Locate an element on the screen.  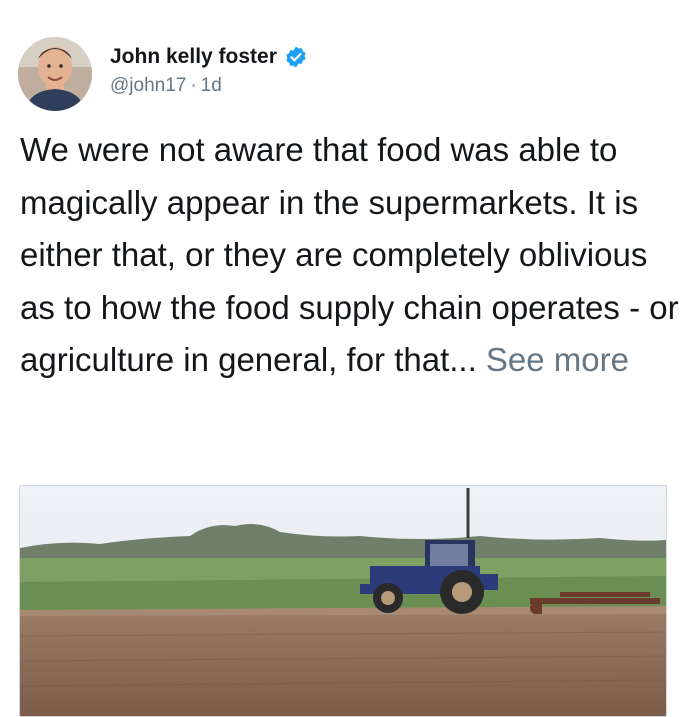
tweet-timestamp: 1d is located at coordinates (211, 86).